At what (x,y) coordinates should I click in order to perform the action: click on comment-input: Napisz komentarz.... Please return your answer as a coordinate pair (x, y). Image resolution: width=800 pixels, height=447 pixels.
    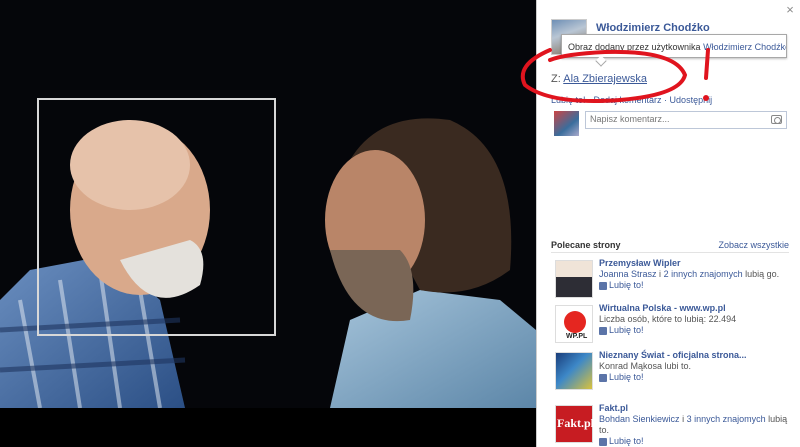
    Looking at the image, I should click on (686, 120).